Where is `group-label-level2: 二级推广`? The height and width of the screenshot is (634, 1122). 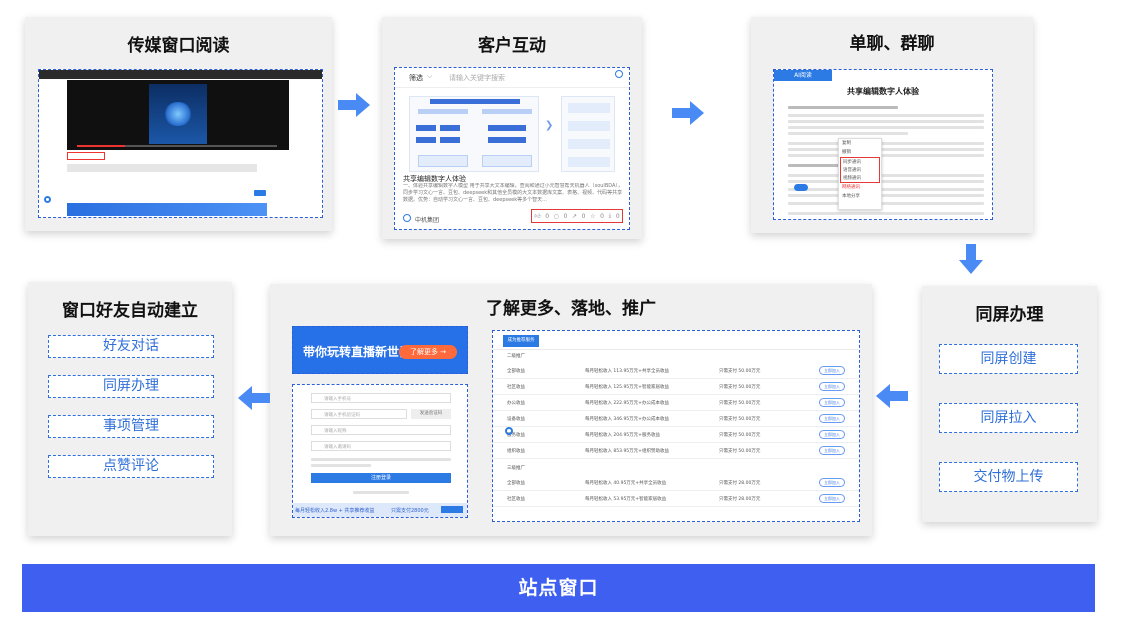
group-label-level2: 二级推广 is located at coordinates (516, 356).